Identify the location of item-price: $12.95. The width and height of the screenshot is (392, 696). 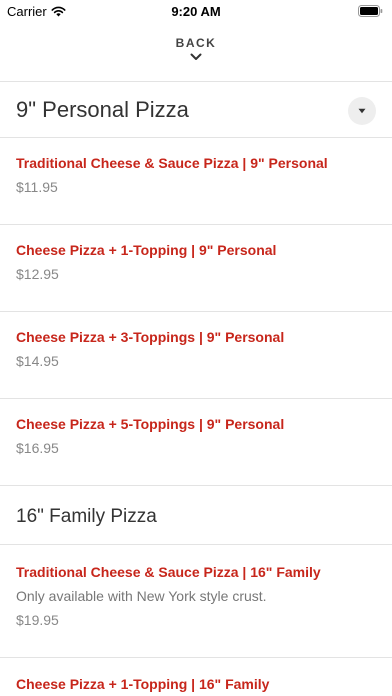
(37, 274).